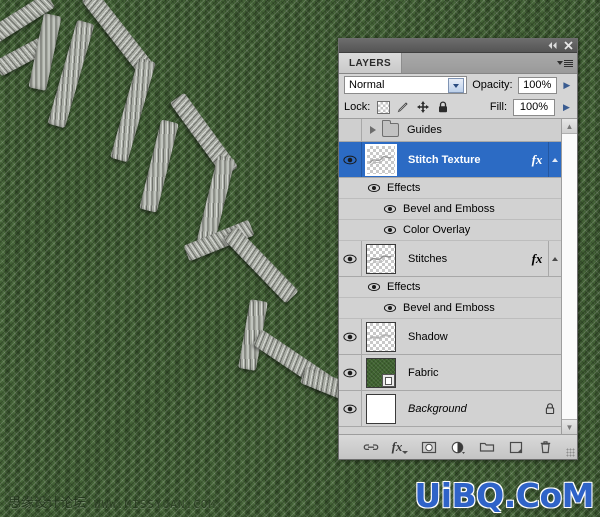 Image resolution: width=600 pixels, height=517 pixels. What do you see at coordinates (569, 426) in the screenshot?
I see `scroll-down-icon: ▼` at bounding box center [569, 426].